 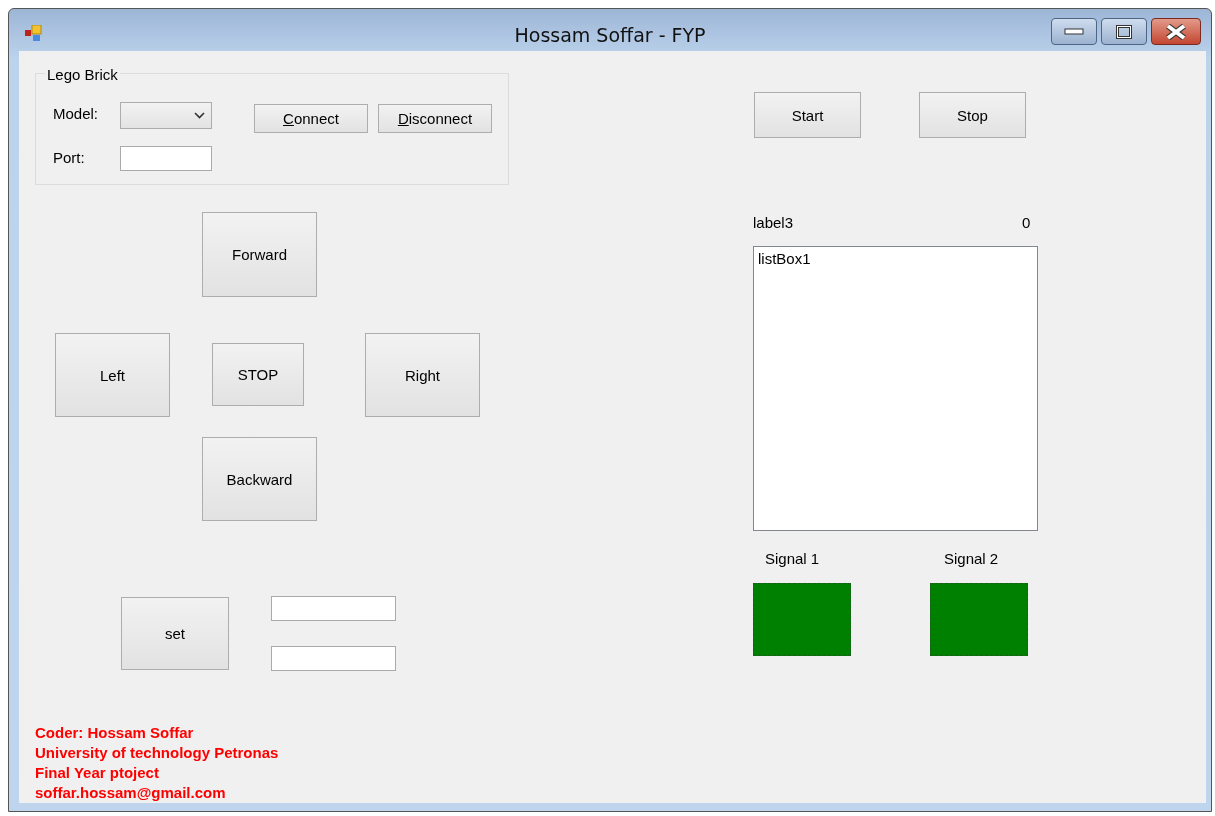 I want to click on window-title: Hossam Soffar - FYP, so click(x=610, y=35).